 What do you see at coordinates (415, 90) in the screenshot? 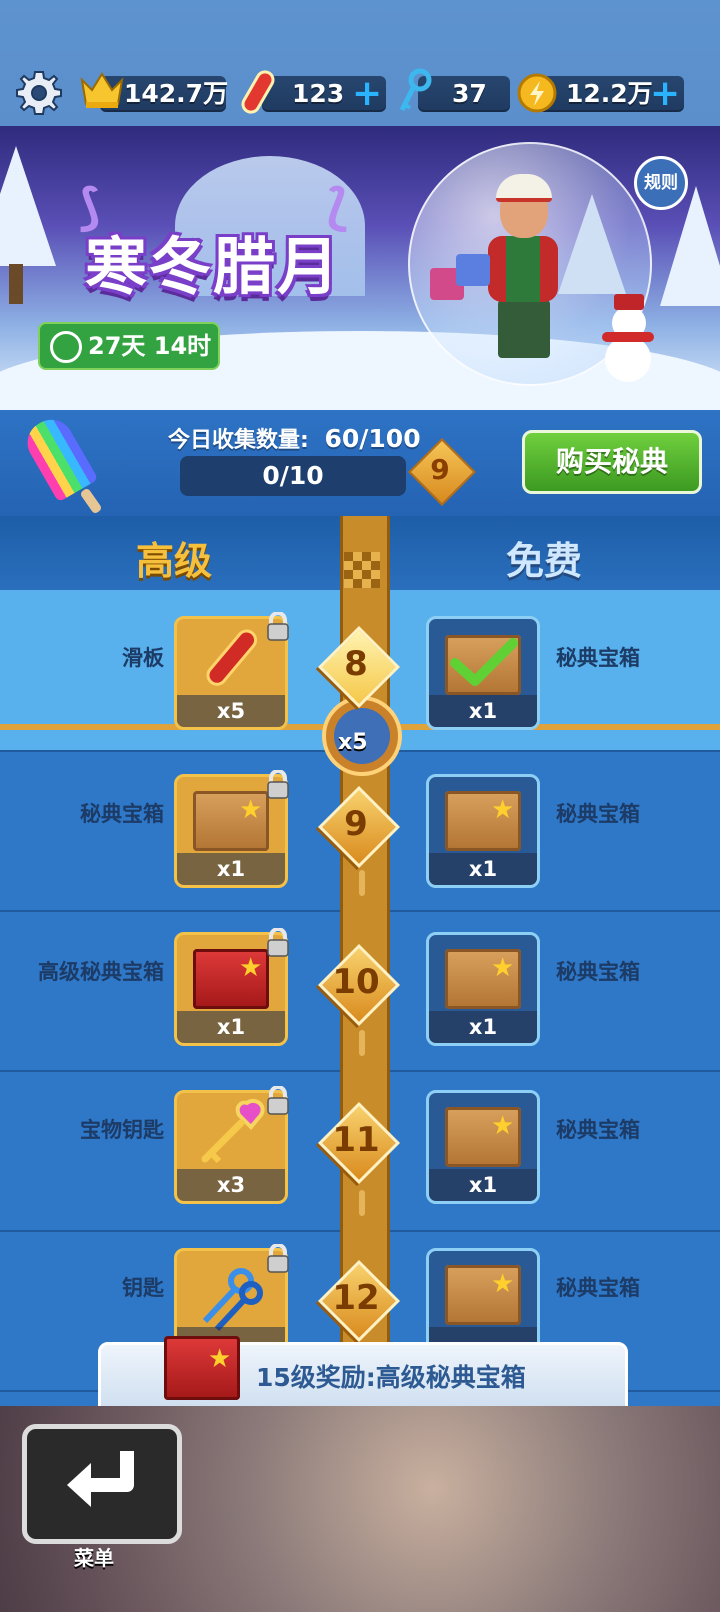
I see `key-icon` at bounding box center [415, 90].